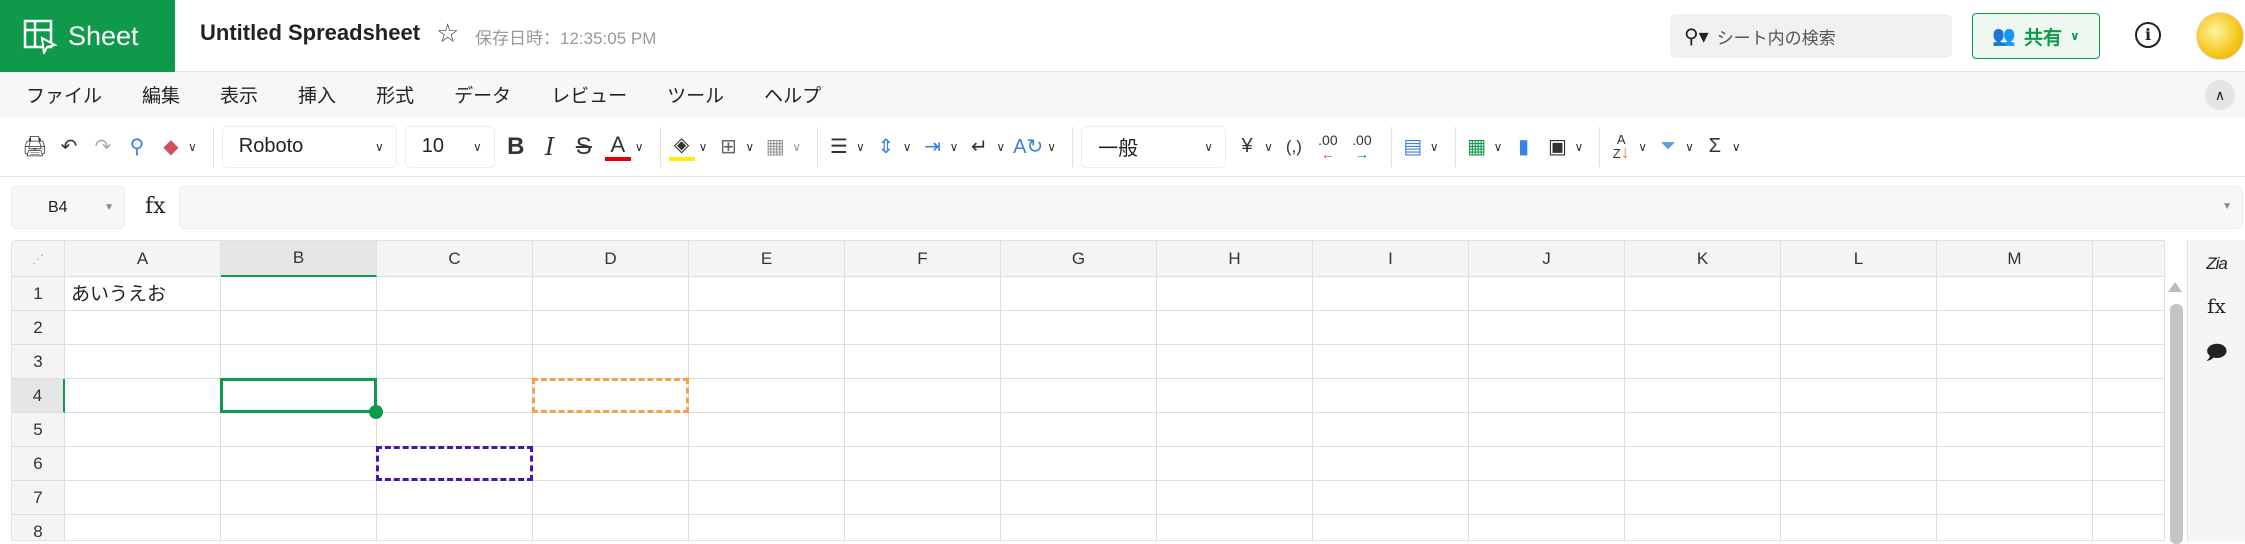  What do you see at coordinates (1079, 498) in the screenshot?
I see `cell-G7` at bounding box center [1079, 498].